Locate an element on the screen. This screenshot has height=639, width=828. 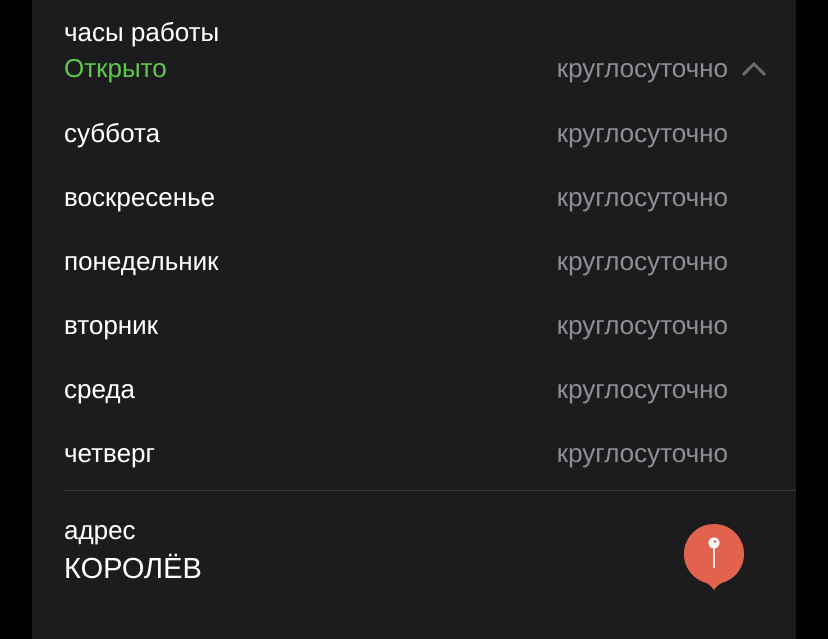
day-name: четверг is located at coordinates (109, 453).